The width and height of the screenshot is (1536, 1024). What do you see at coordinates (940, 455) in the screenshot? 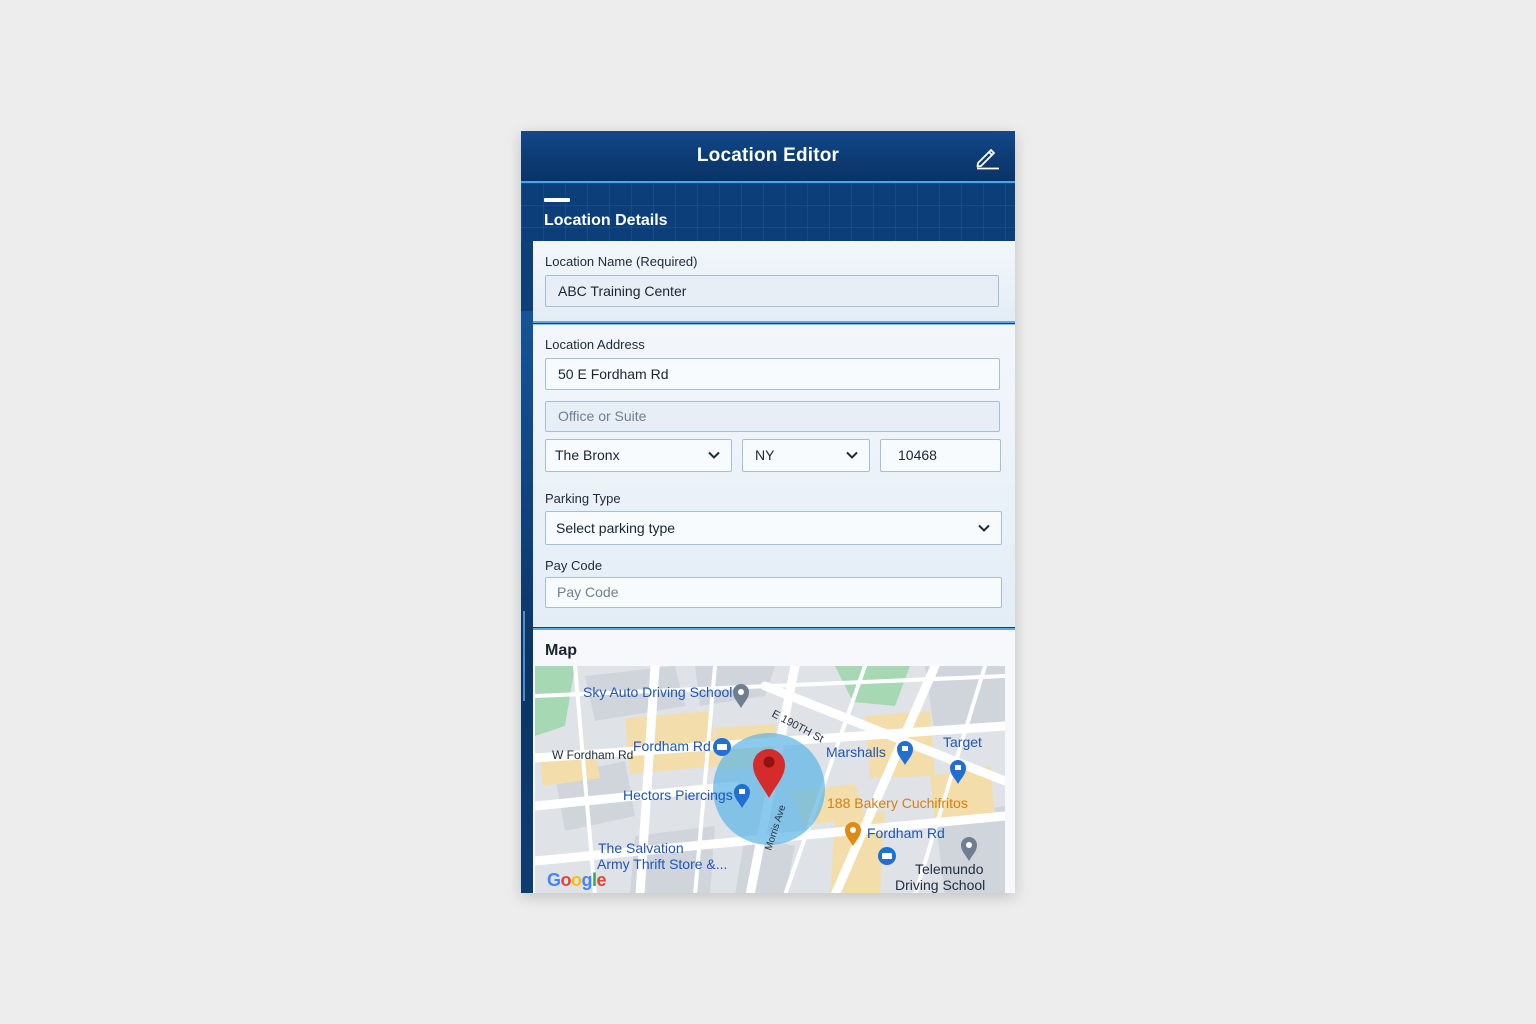
I see `zip-field: 10468` at bounding box center [940, 455].